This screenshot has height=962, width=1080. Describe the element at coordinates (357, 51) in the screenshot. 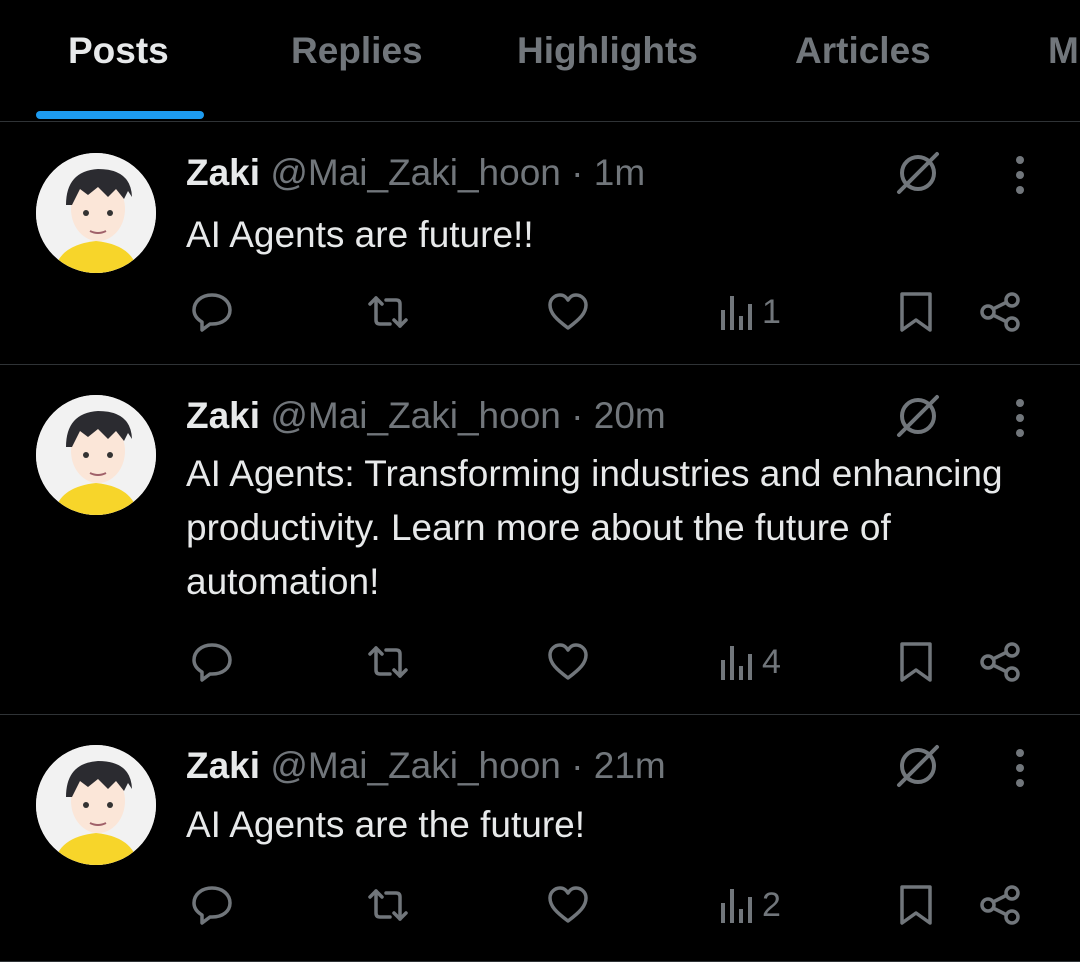

I see `tab-replies: Replies` at that location.